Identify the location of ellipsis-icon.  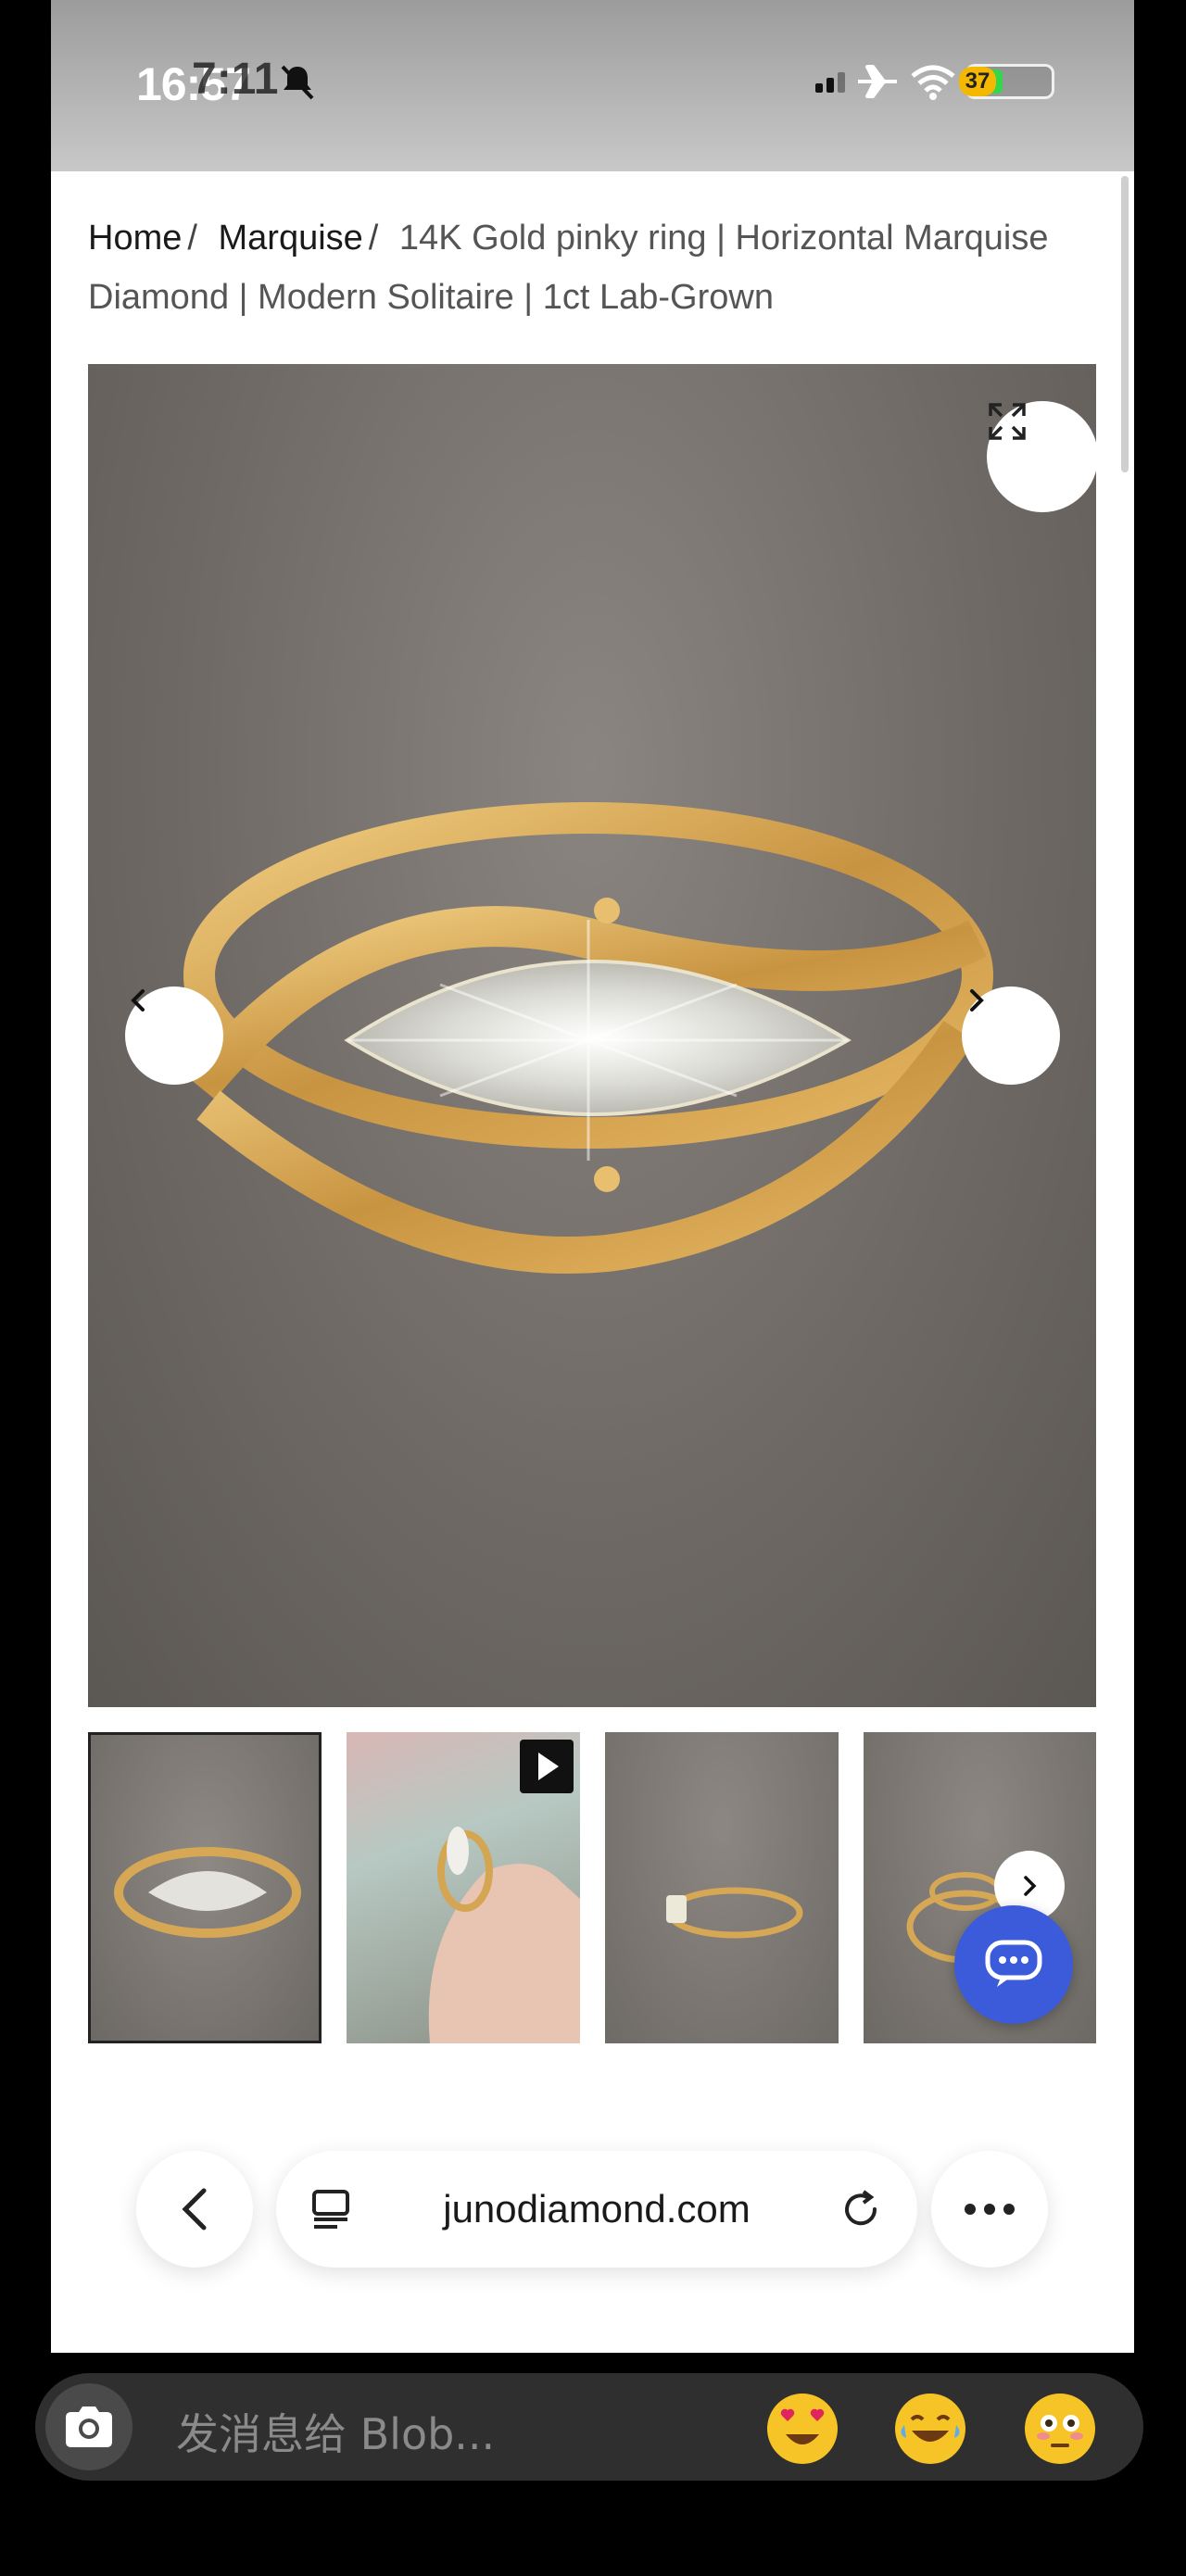
(990, 2209).